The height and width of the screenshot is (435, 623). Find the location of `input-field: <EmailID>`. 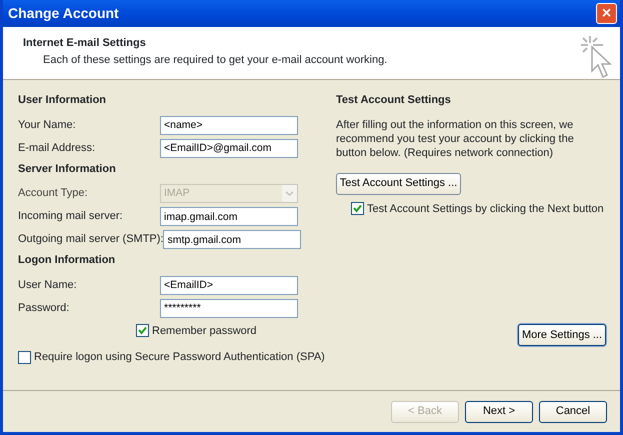

input-field: <EmailID> is located at coordinates (229, 285).